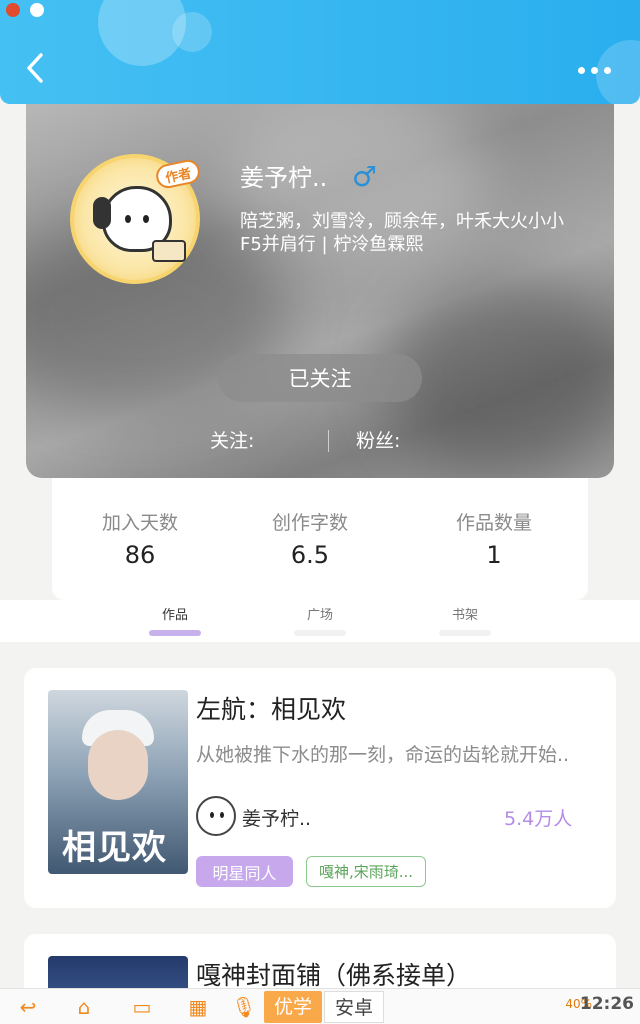 Image resolution: width=640 pixels, height=1024 pixels. I want to click on stat-label: 创作字数, so click(309, 523).